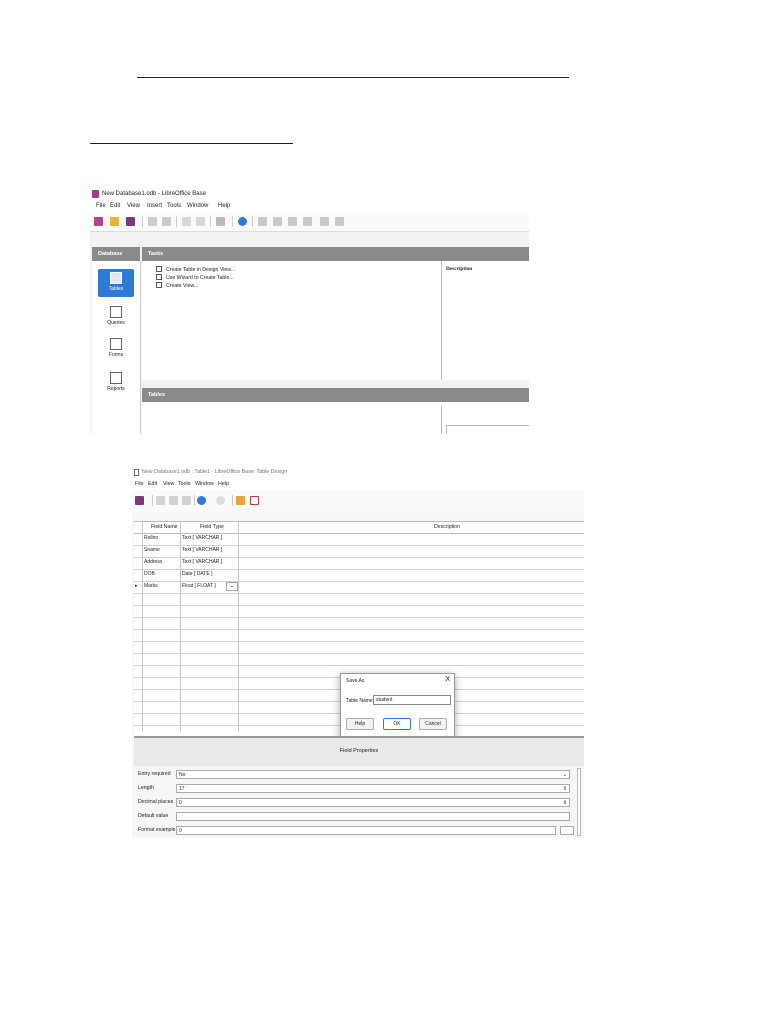 This screenshot has width=768, height=1024. What do you see at coordinates (220, 500) in the screenshot?
I see `redo-icon` at bounding box center [220, 500].